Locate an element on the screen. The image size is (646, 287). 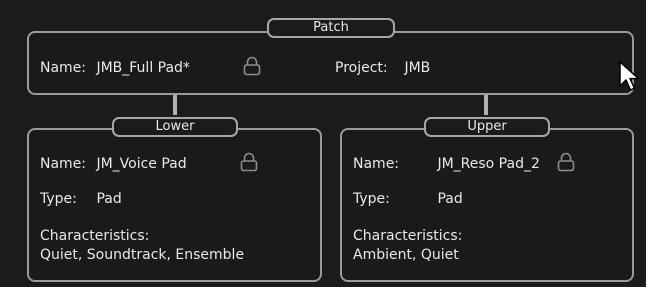
upper-name-label: Name: is located at coordinates (376, 164).